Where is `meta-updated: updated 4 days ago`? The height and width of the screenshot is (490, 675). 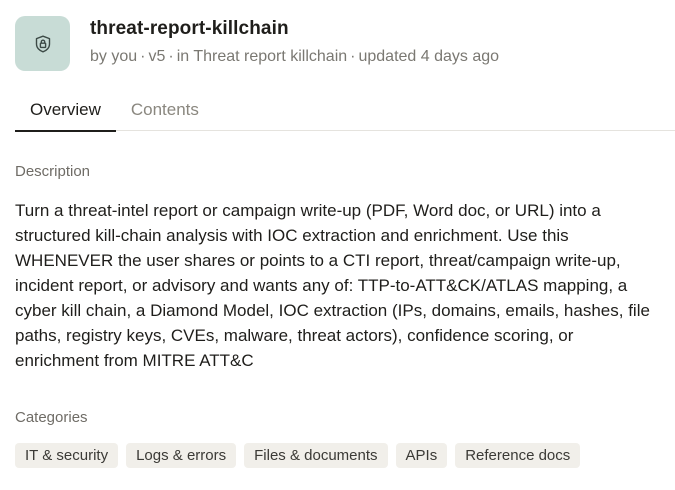 meta-updated: updated 4 days ago is located at coordinates (429, 56).